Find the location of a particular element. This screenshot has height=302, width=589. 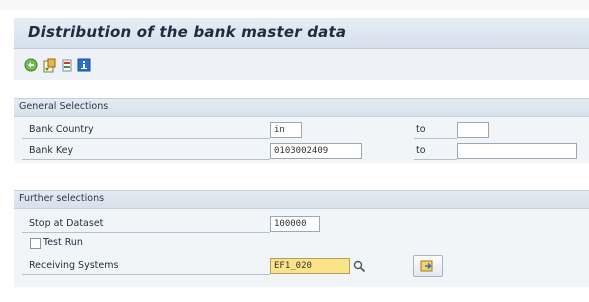

general-selections-header: General Selections is located at coordinates (301, 108).